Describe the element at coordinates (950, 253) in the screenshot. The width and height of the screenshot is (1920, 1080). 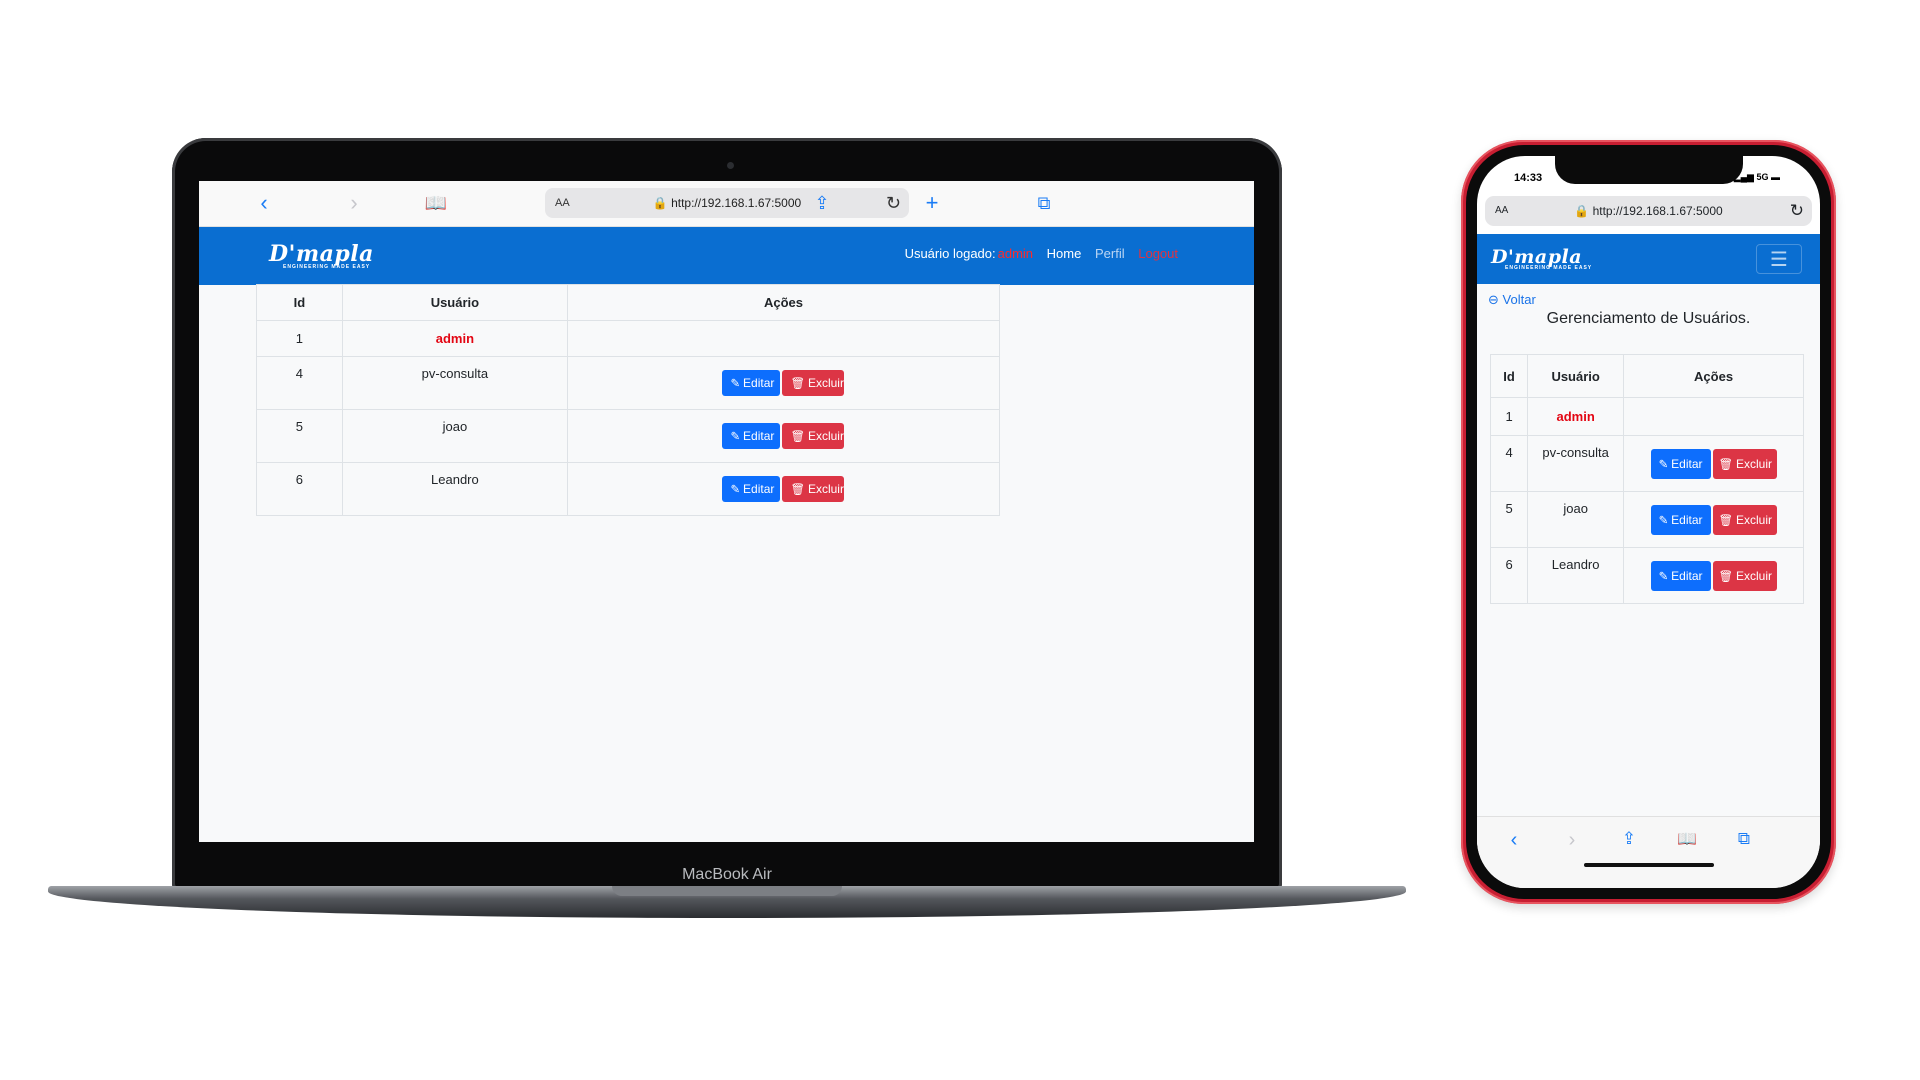
I see `logged-user-label: Usuário logado:` at that location.